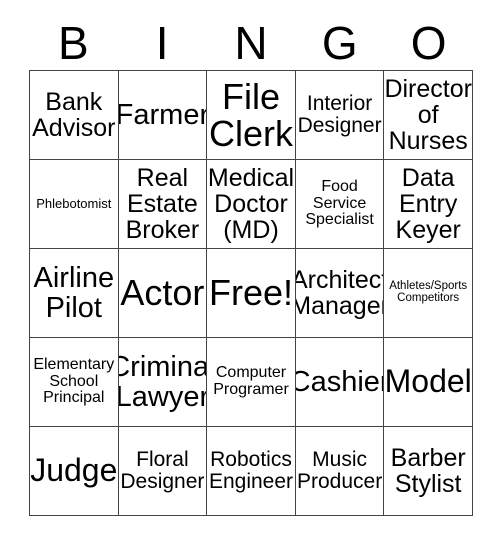 The image size is (500, 544). I want to click on bingo-cell-label: Interior Designer, so click(339, 114).